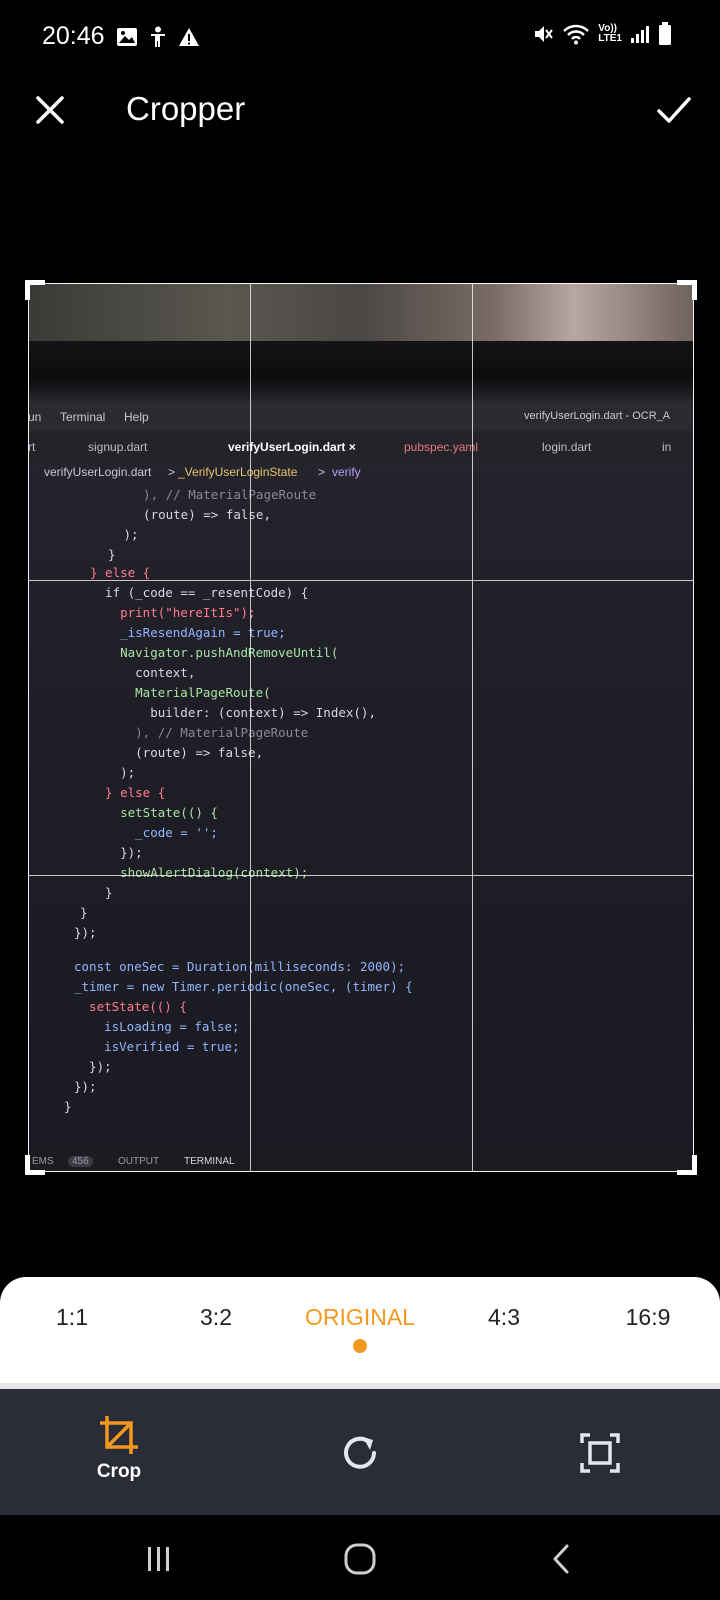 The width and height of the screenshot is (720, 1600). What do you see at coordinates (119, 1471) in the screenshot?
I see `crop-tool-label: Crop` at bounding box center [119, 1471].